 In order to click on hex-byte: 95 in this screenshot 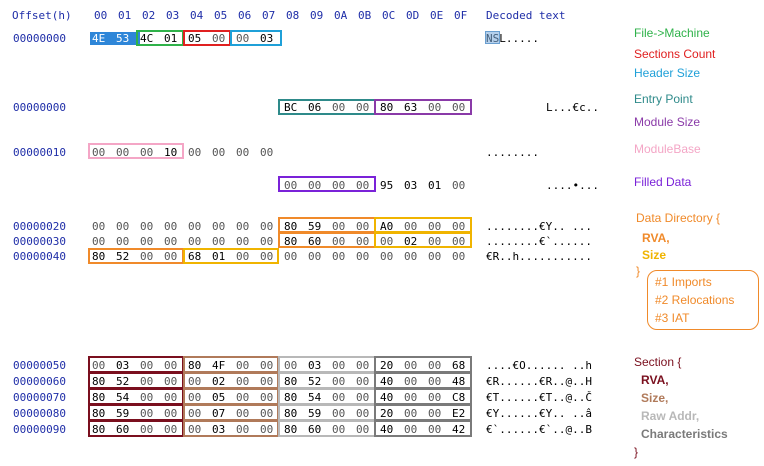, I will do `click(387, 185)`.